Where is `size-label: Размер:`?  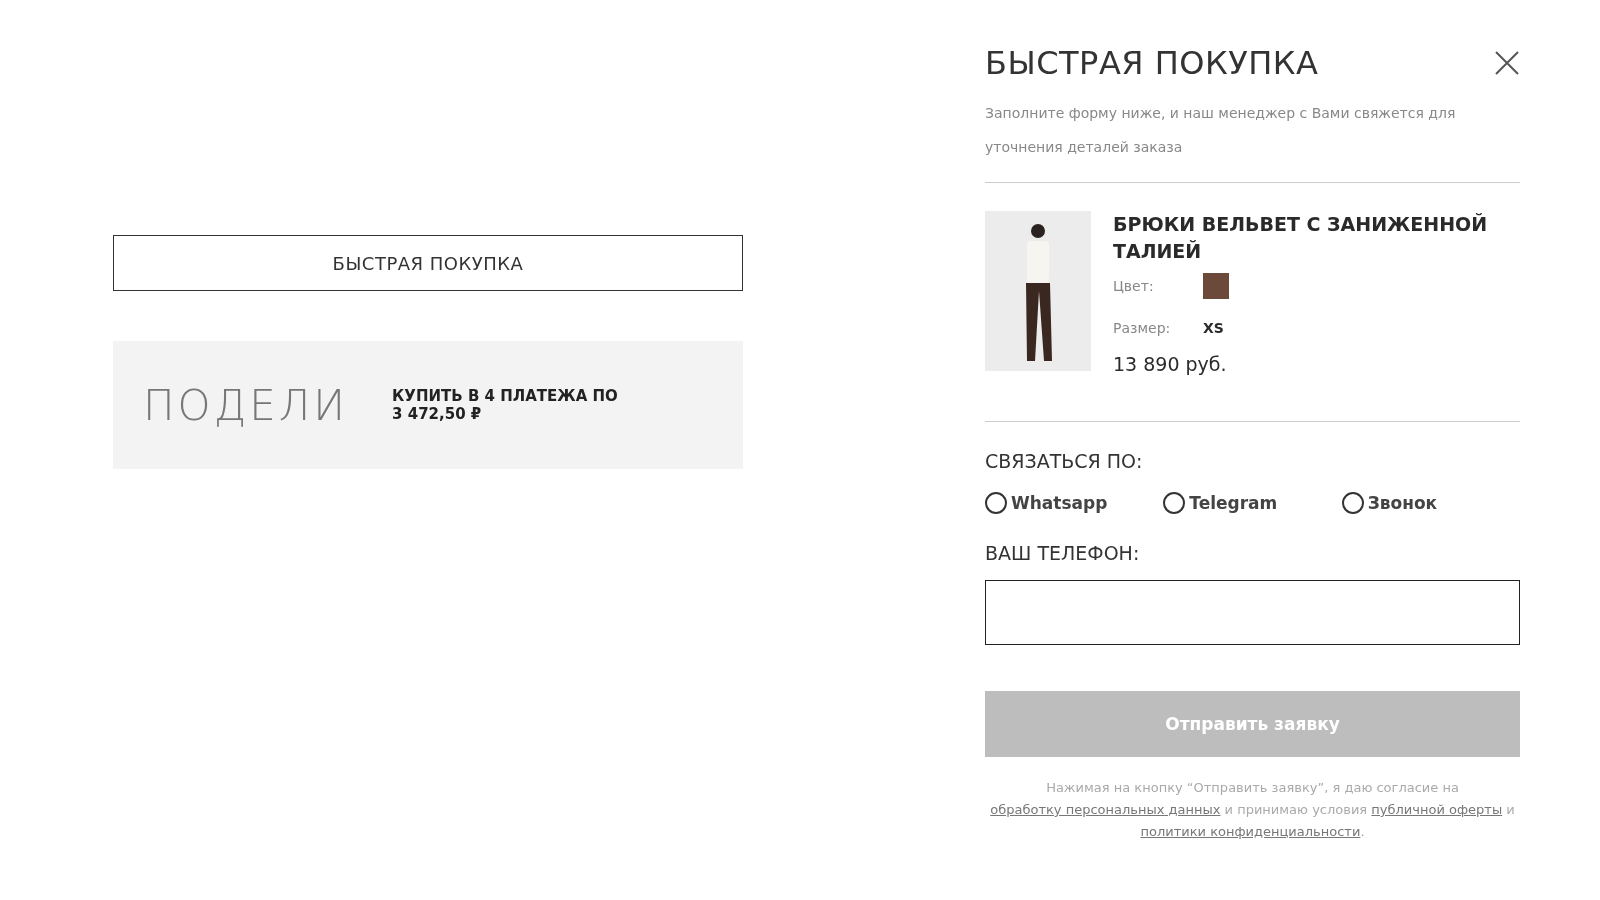
size-label: Размер: is located at coordinates (1142, 328).